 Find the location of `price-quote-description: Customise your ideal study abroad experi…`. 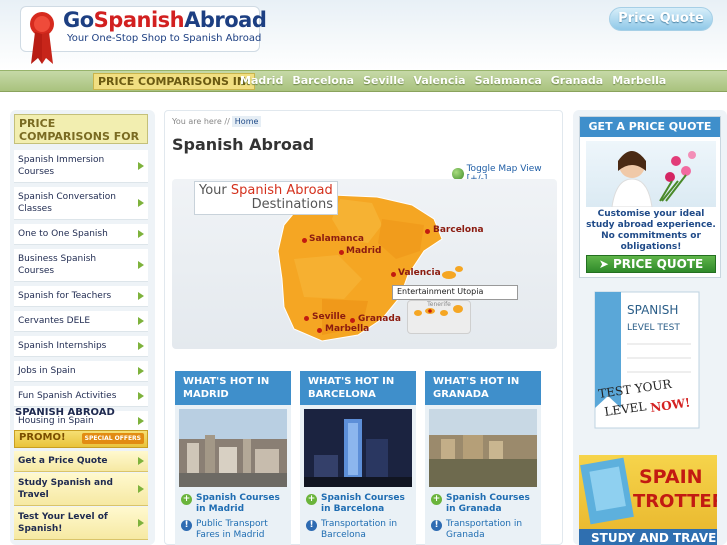

price-quote-description: Customise your ideal study abroad experi… is located at coordinates (651, 230).